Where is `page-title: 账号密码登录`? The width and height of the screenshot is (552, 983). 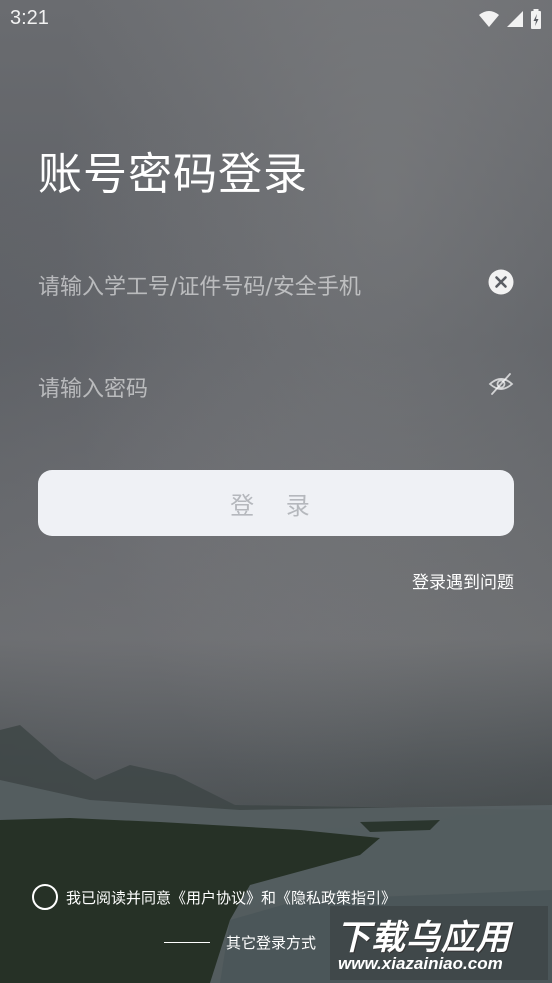
page-title: 账号密码登录 is located at coordinates (173, 174).